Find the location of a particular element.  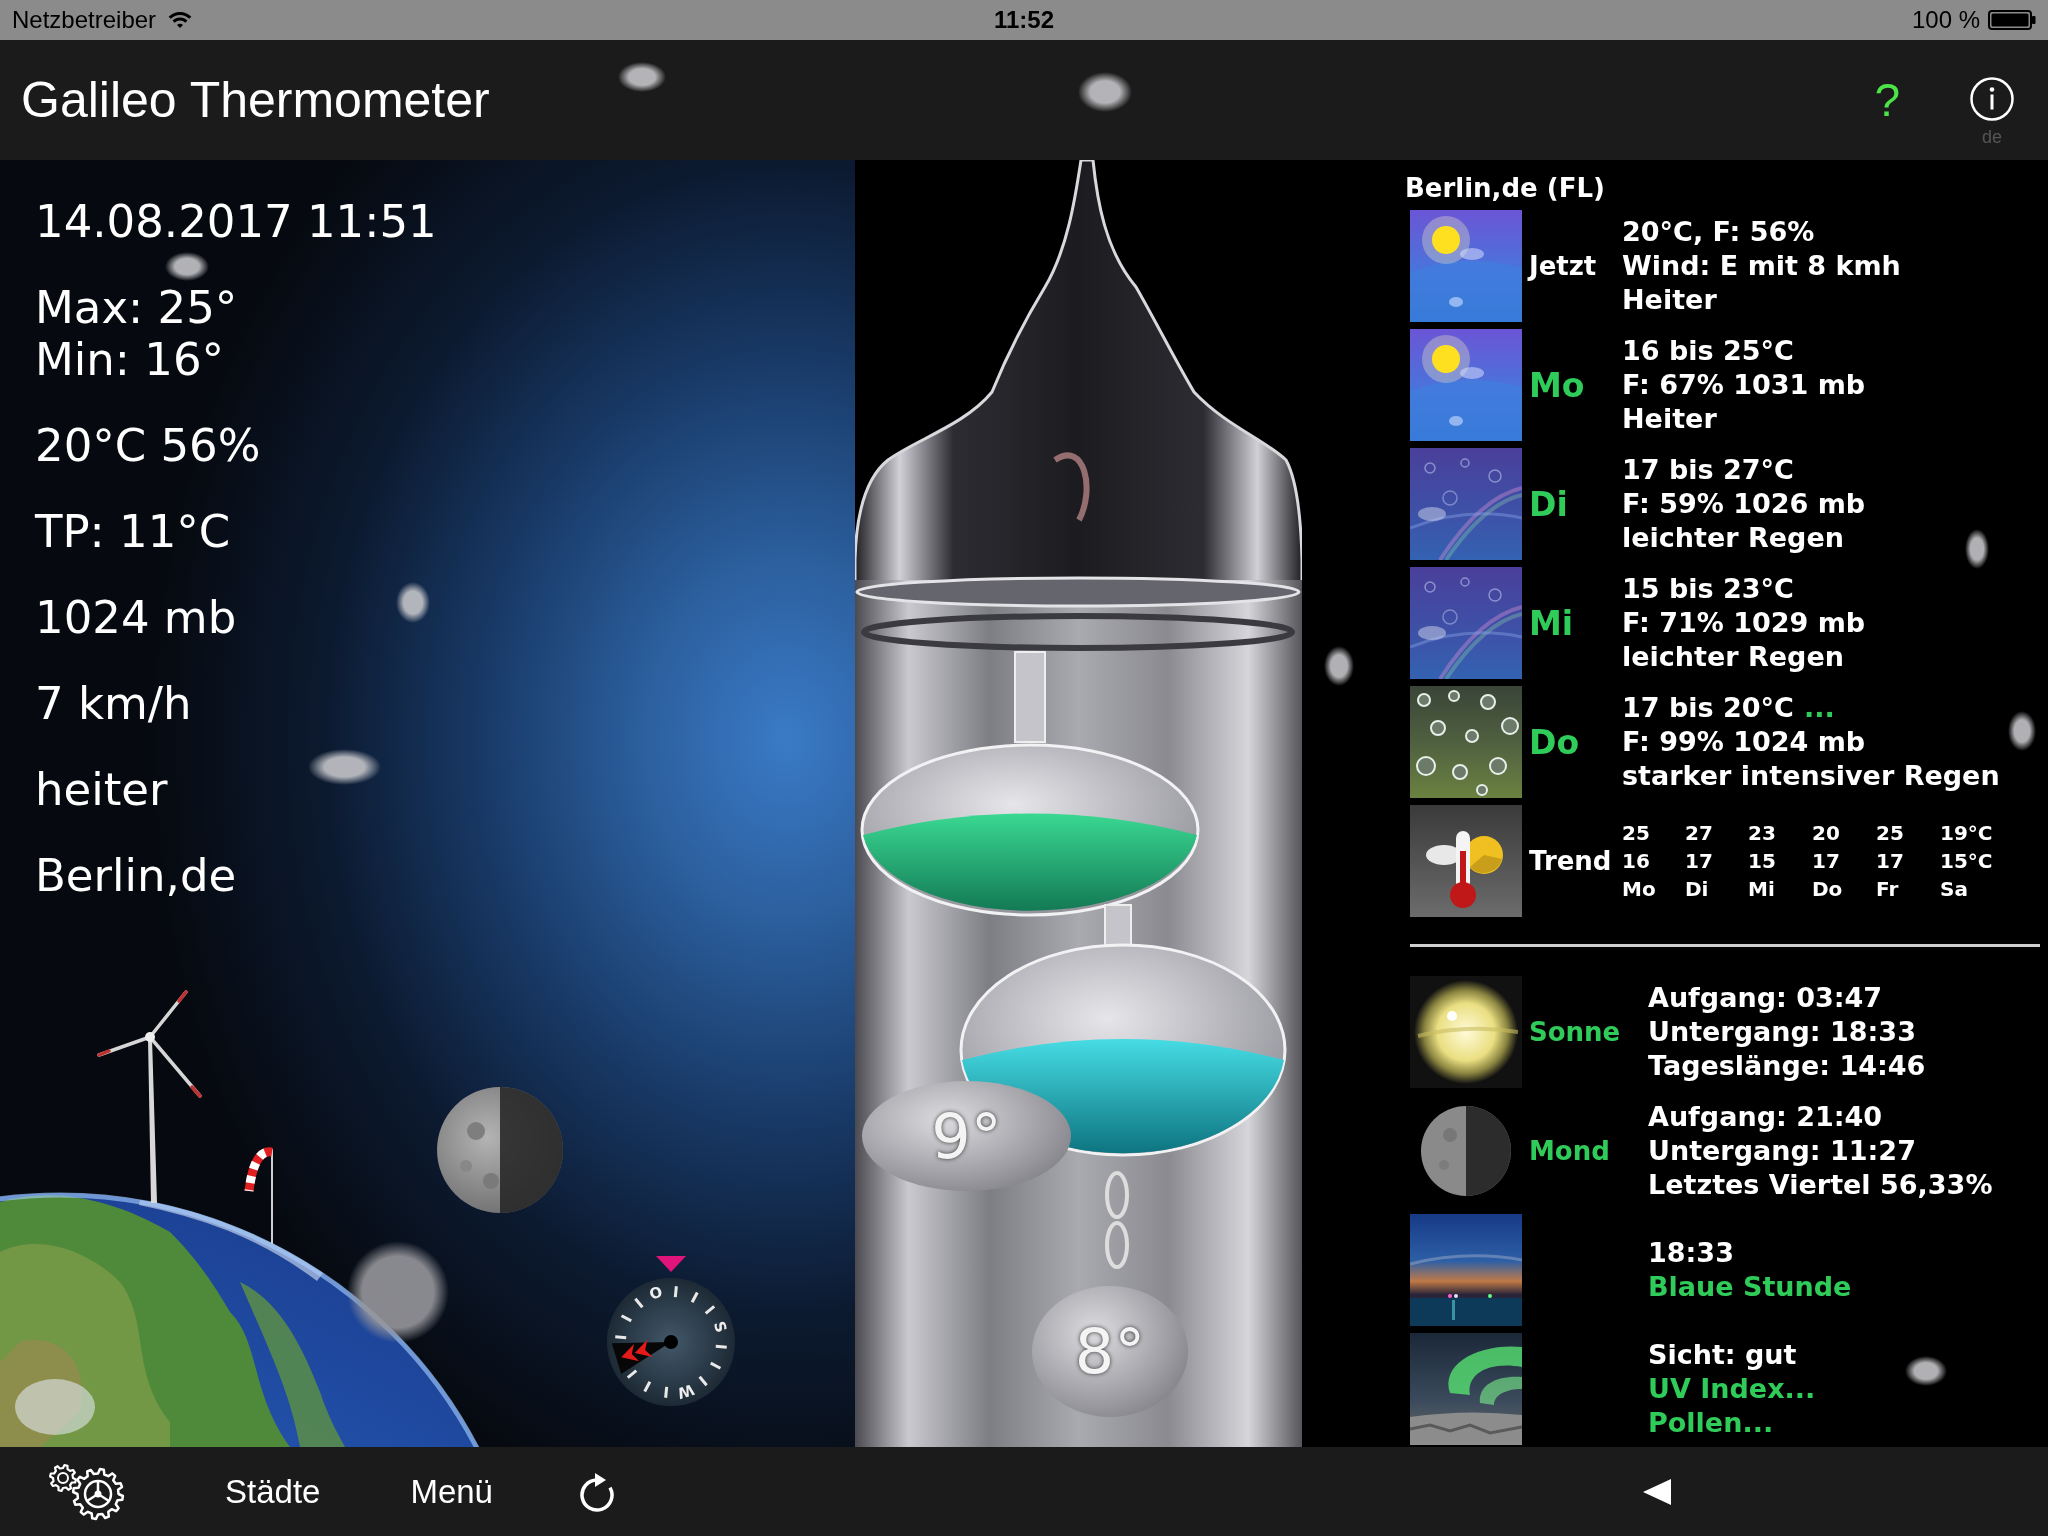

forecast-line: 20°C, F: 56% is located at coordinates (1718, 231).